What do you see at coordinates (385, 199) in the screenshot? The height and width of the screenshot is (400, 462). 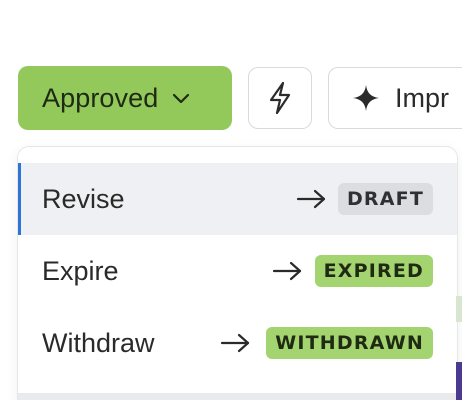 I see `status-badge-draft: DRAFT` at bounding box center [385, 199].